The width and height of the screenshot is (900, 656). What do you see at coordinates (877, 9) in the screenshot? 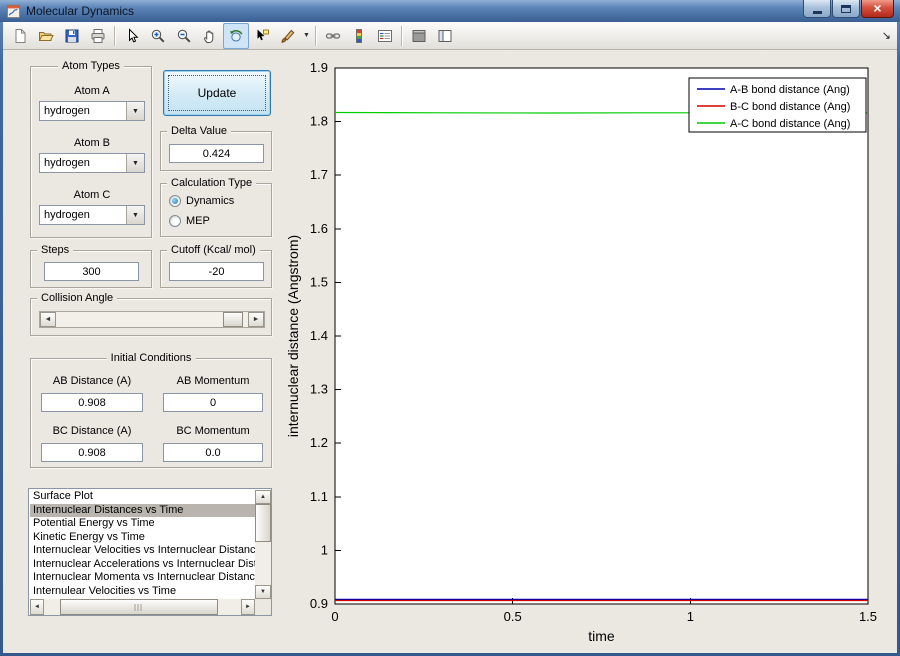
I see `close-button: ×` at bounding box center [877, 9].